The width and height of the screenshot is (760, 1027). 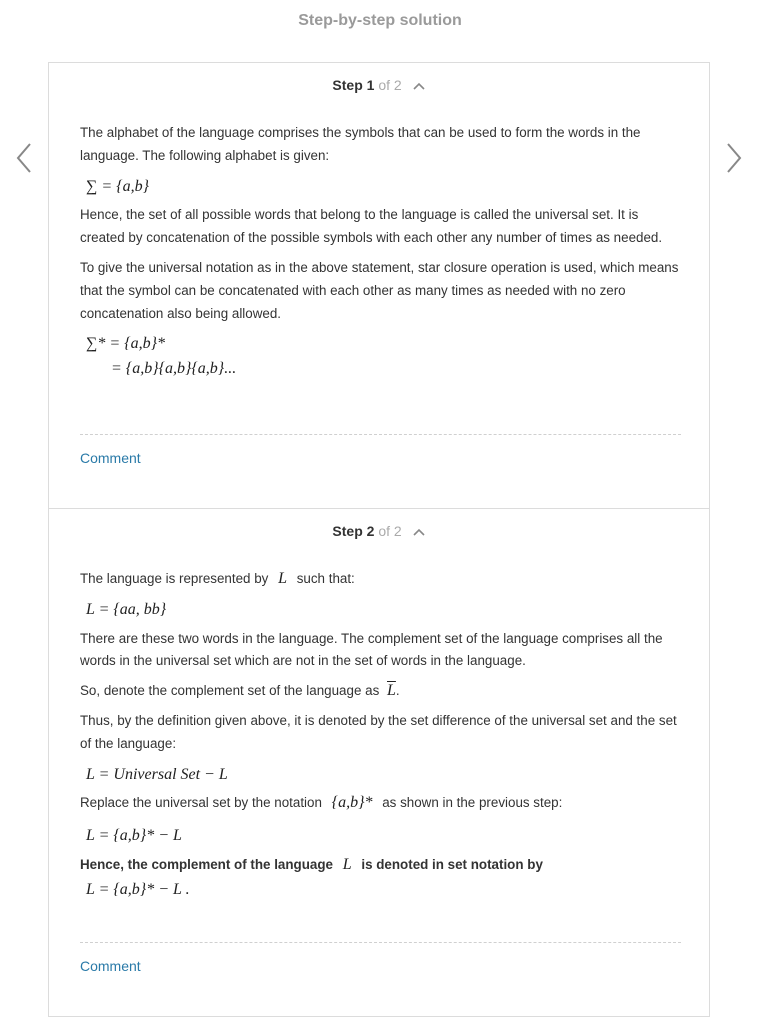 I want to click on math-symbol: {a,b}*, so click(x=352, y=803).